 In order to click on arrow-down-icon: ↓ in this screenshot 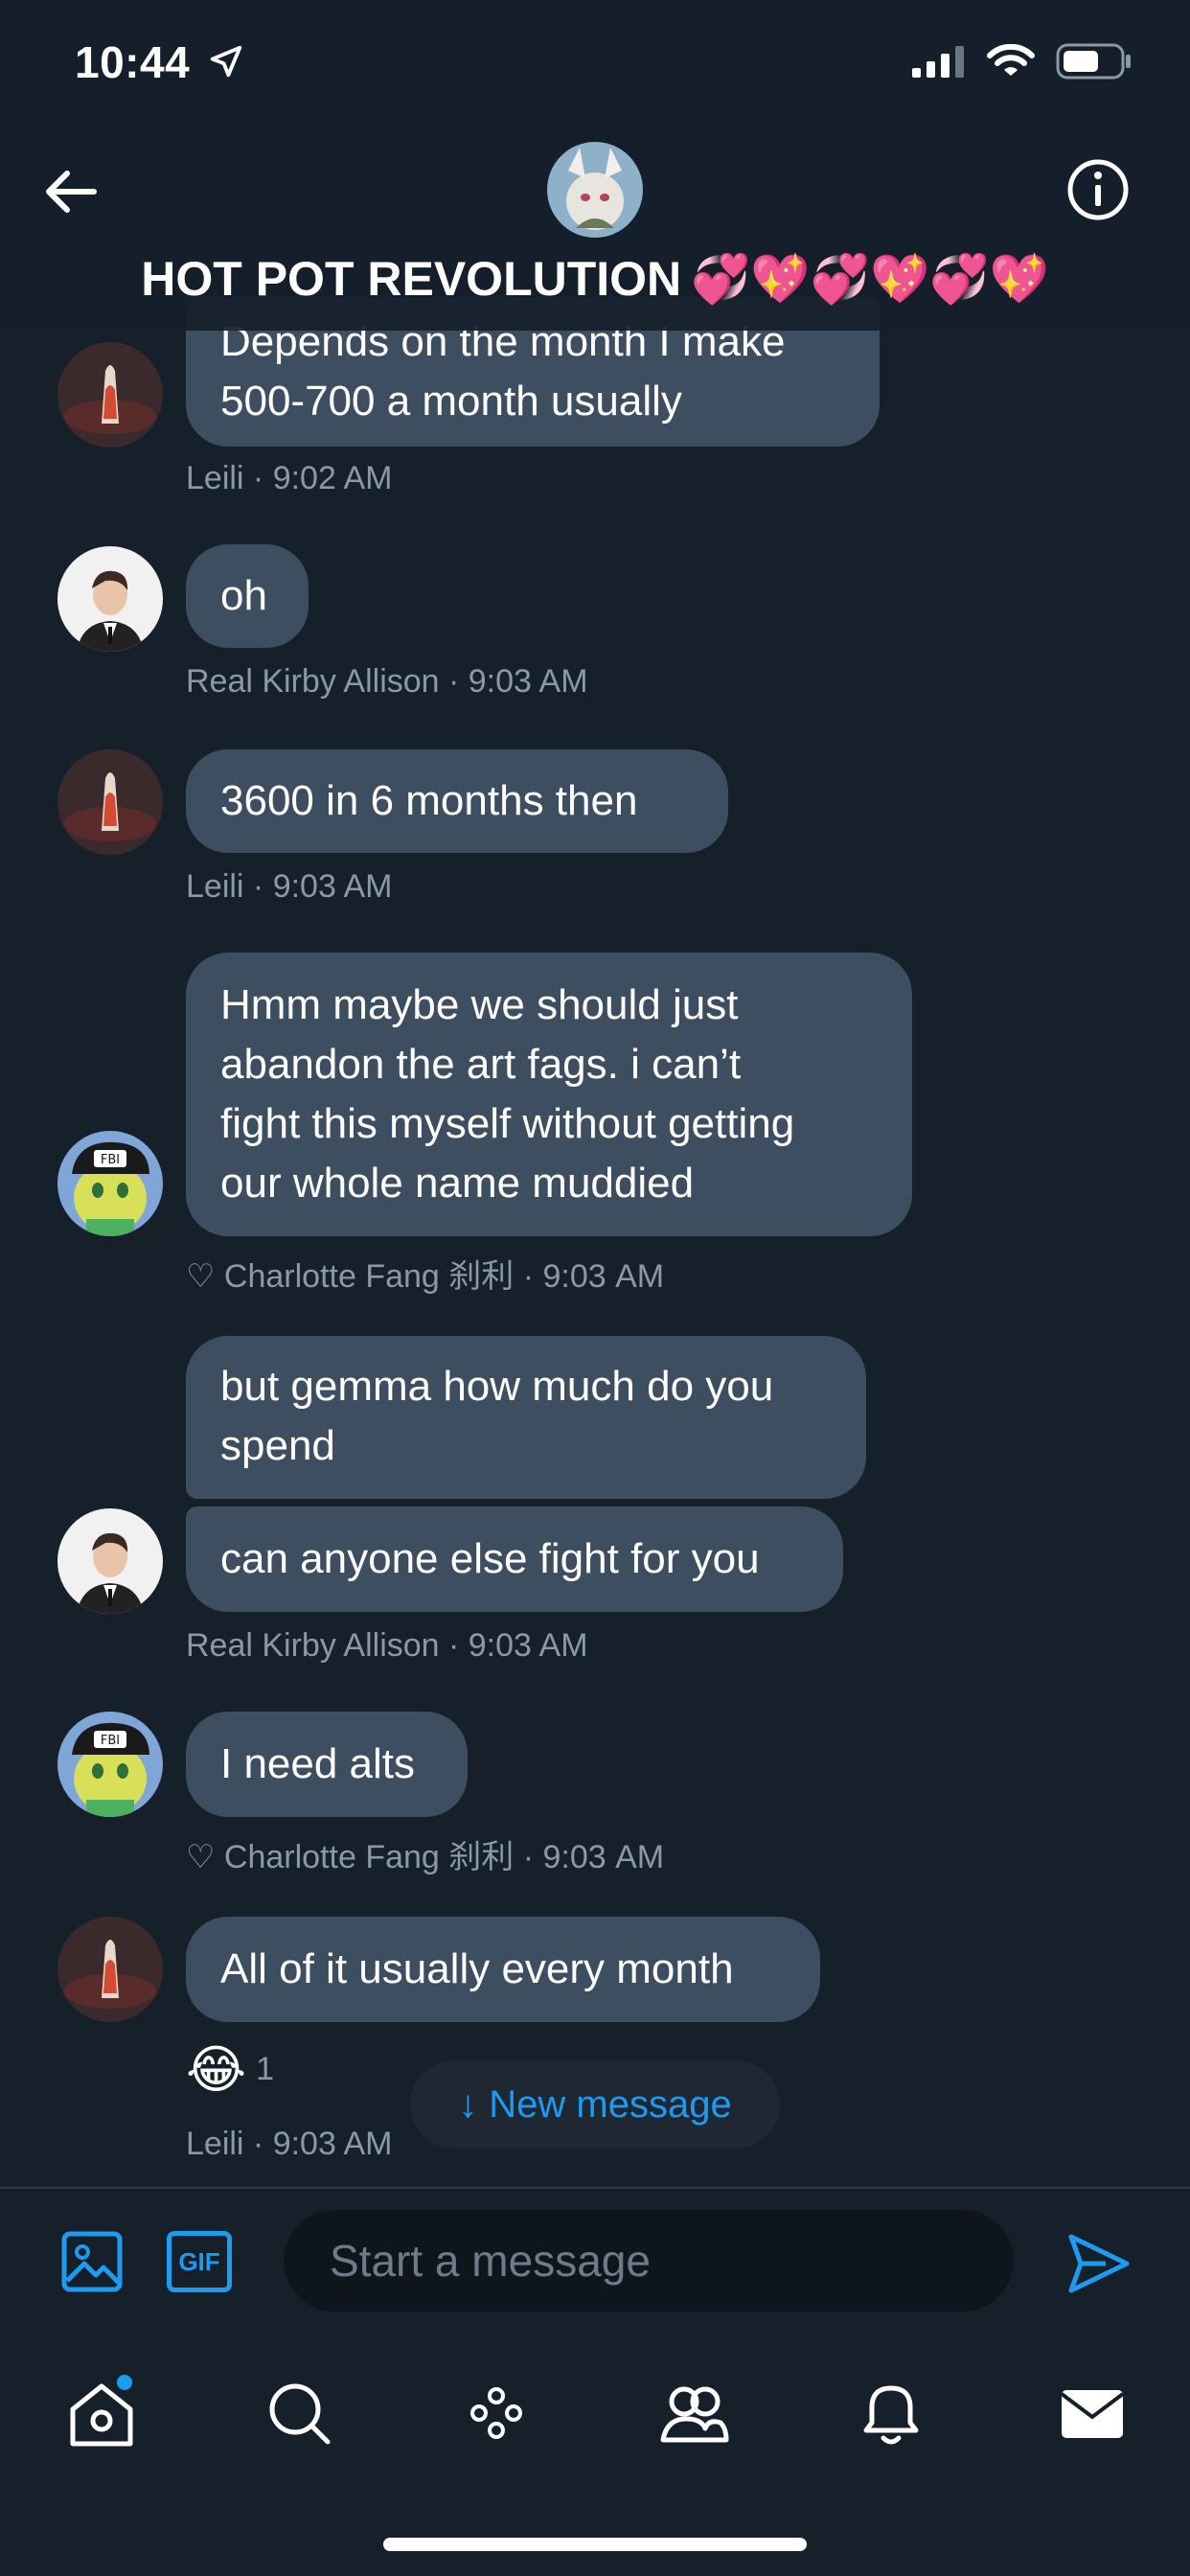, I will do `click(468, 2104)`.